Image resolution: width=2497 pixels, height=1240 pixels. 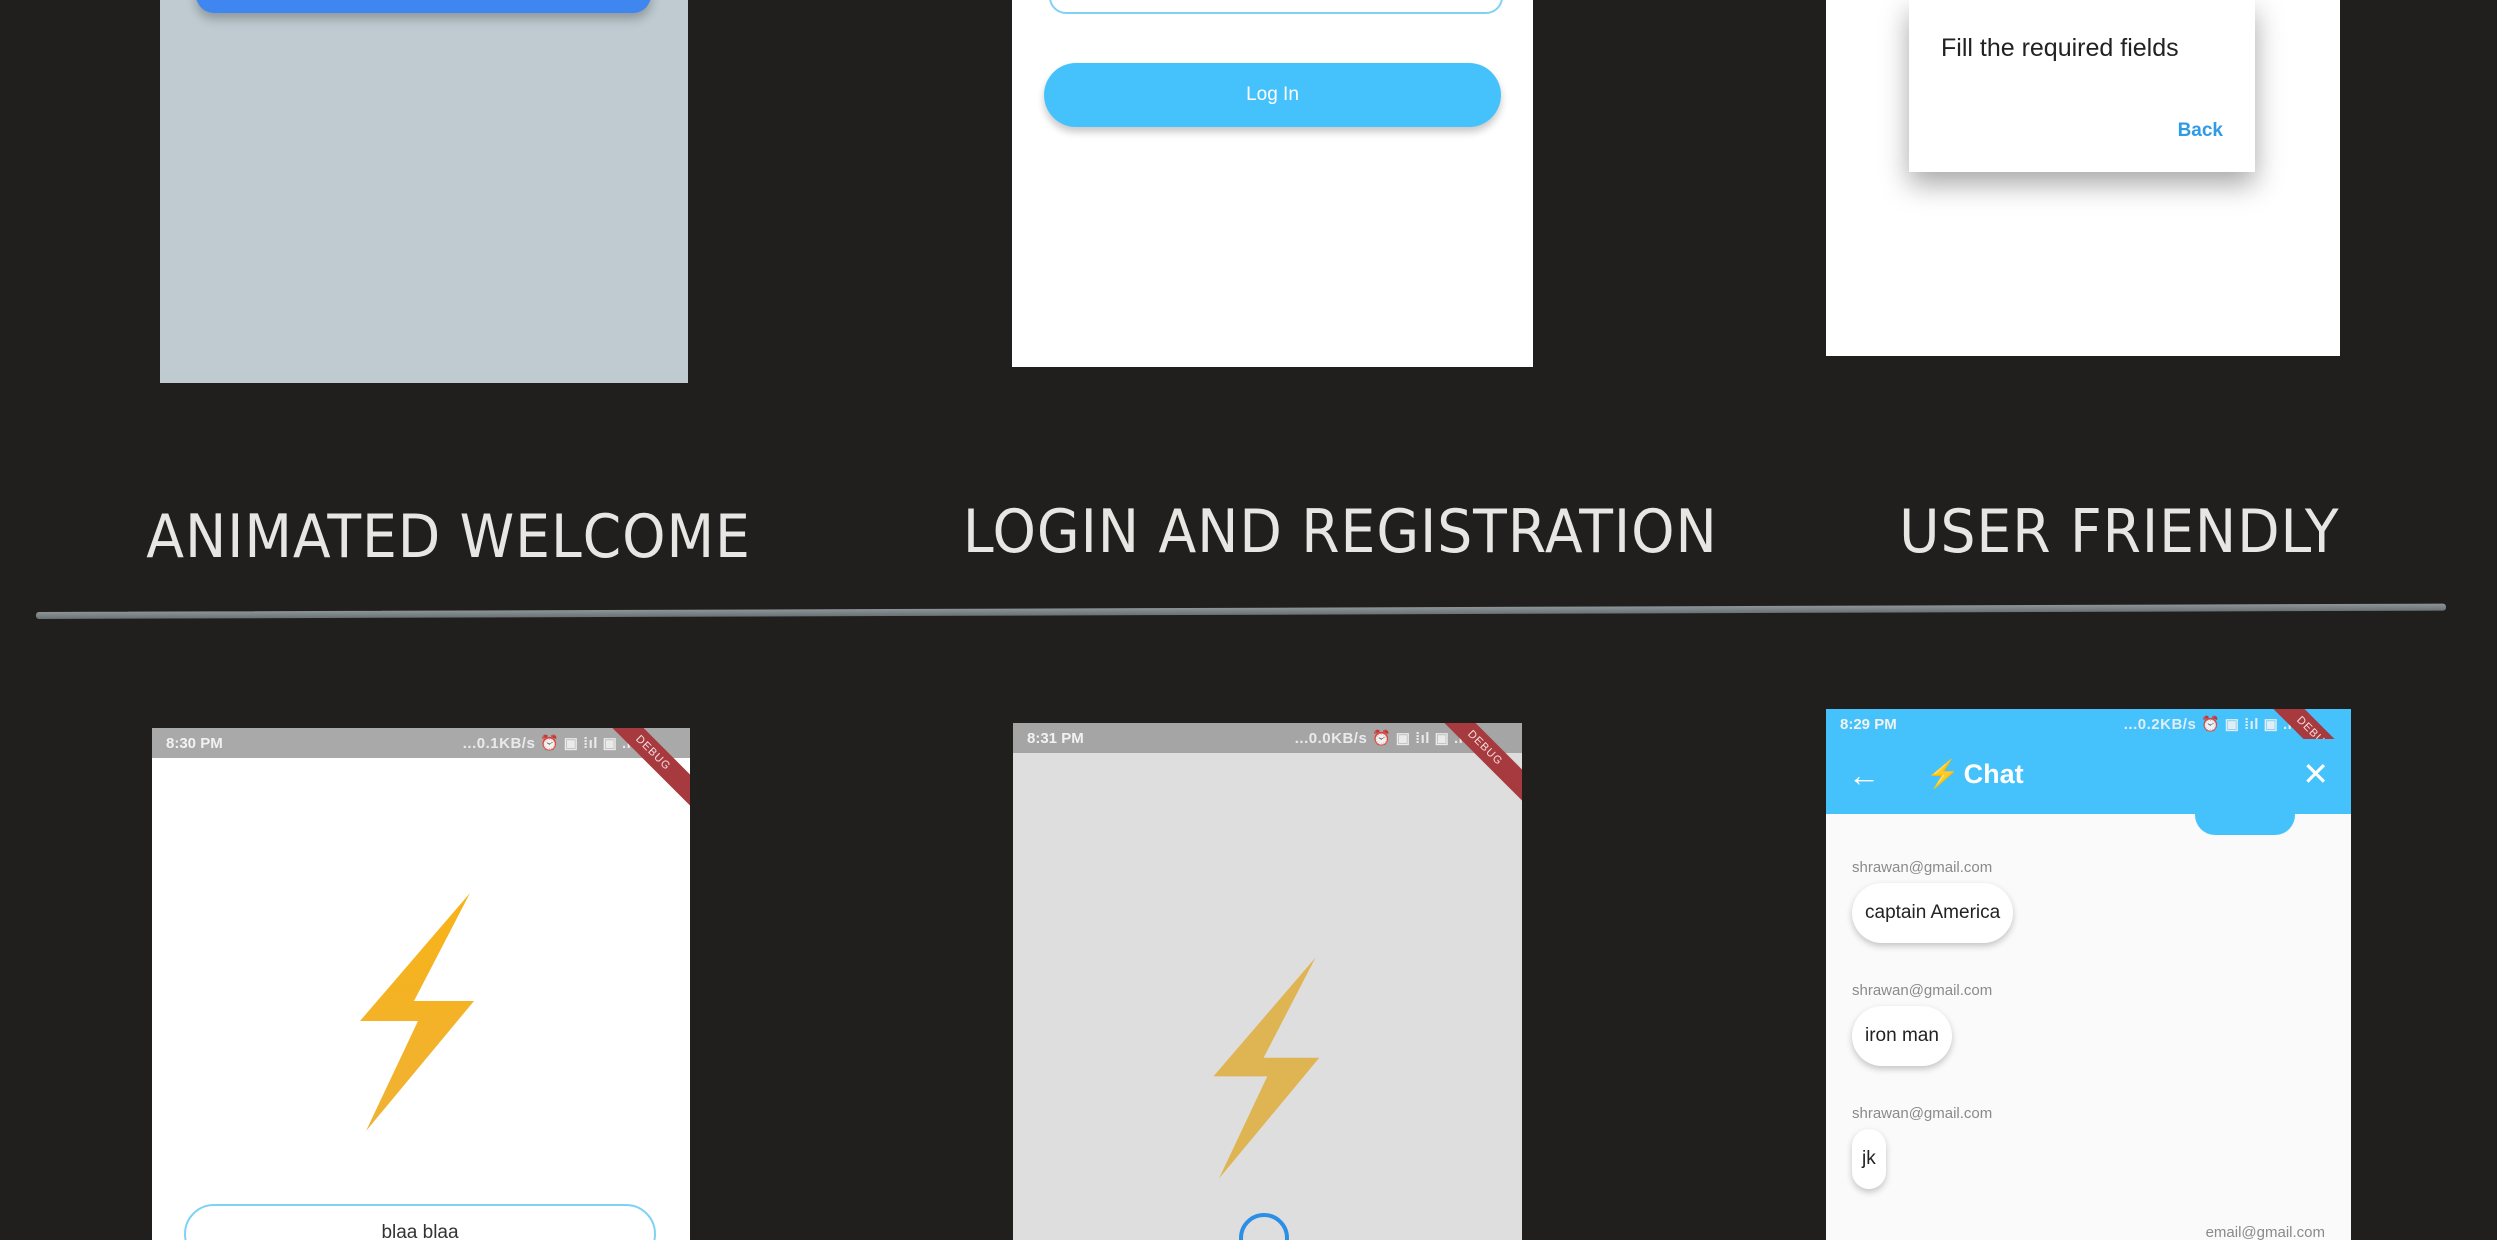 I want to click on status-bar: 8:31 PM ...0.0KB/s ⏰ ▣ ⁞ıl ▣ .ıl, so click(x=1267, y=738).